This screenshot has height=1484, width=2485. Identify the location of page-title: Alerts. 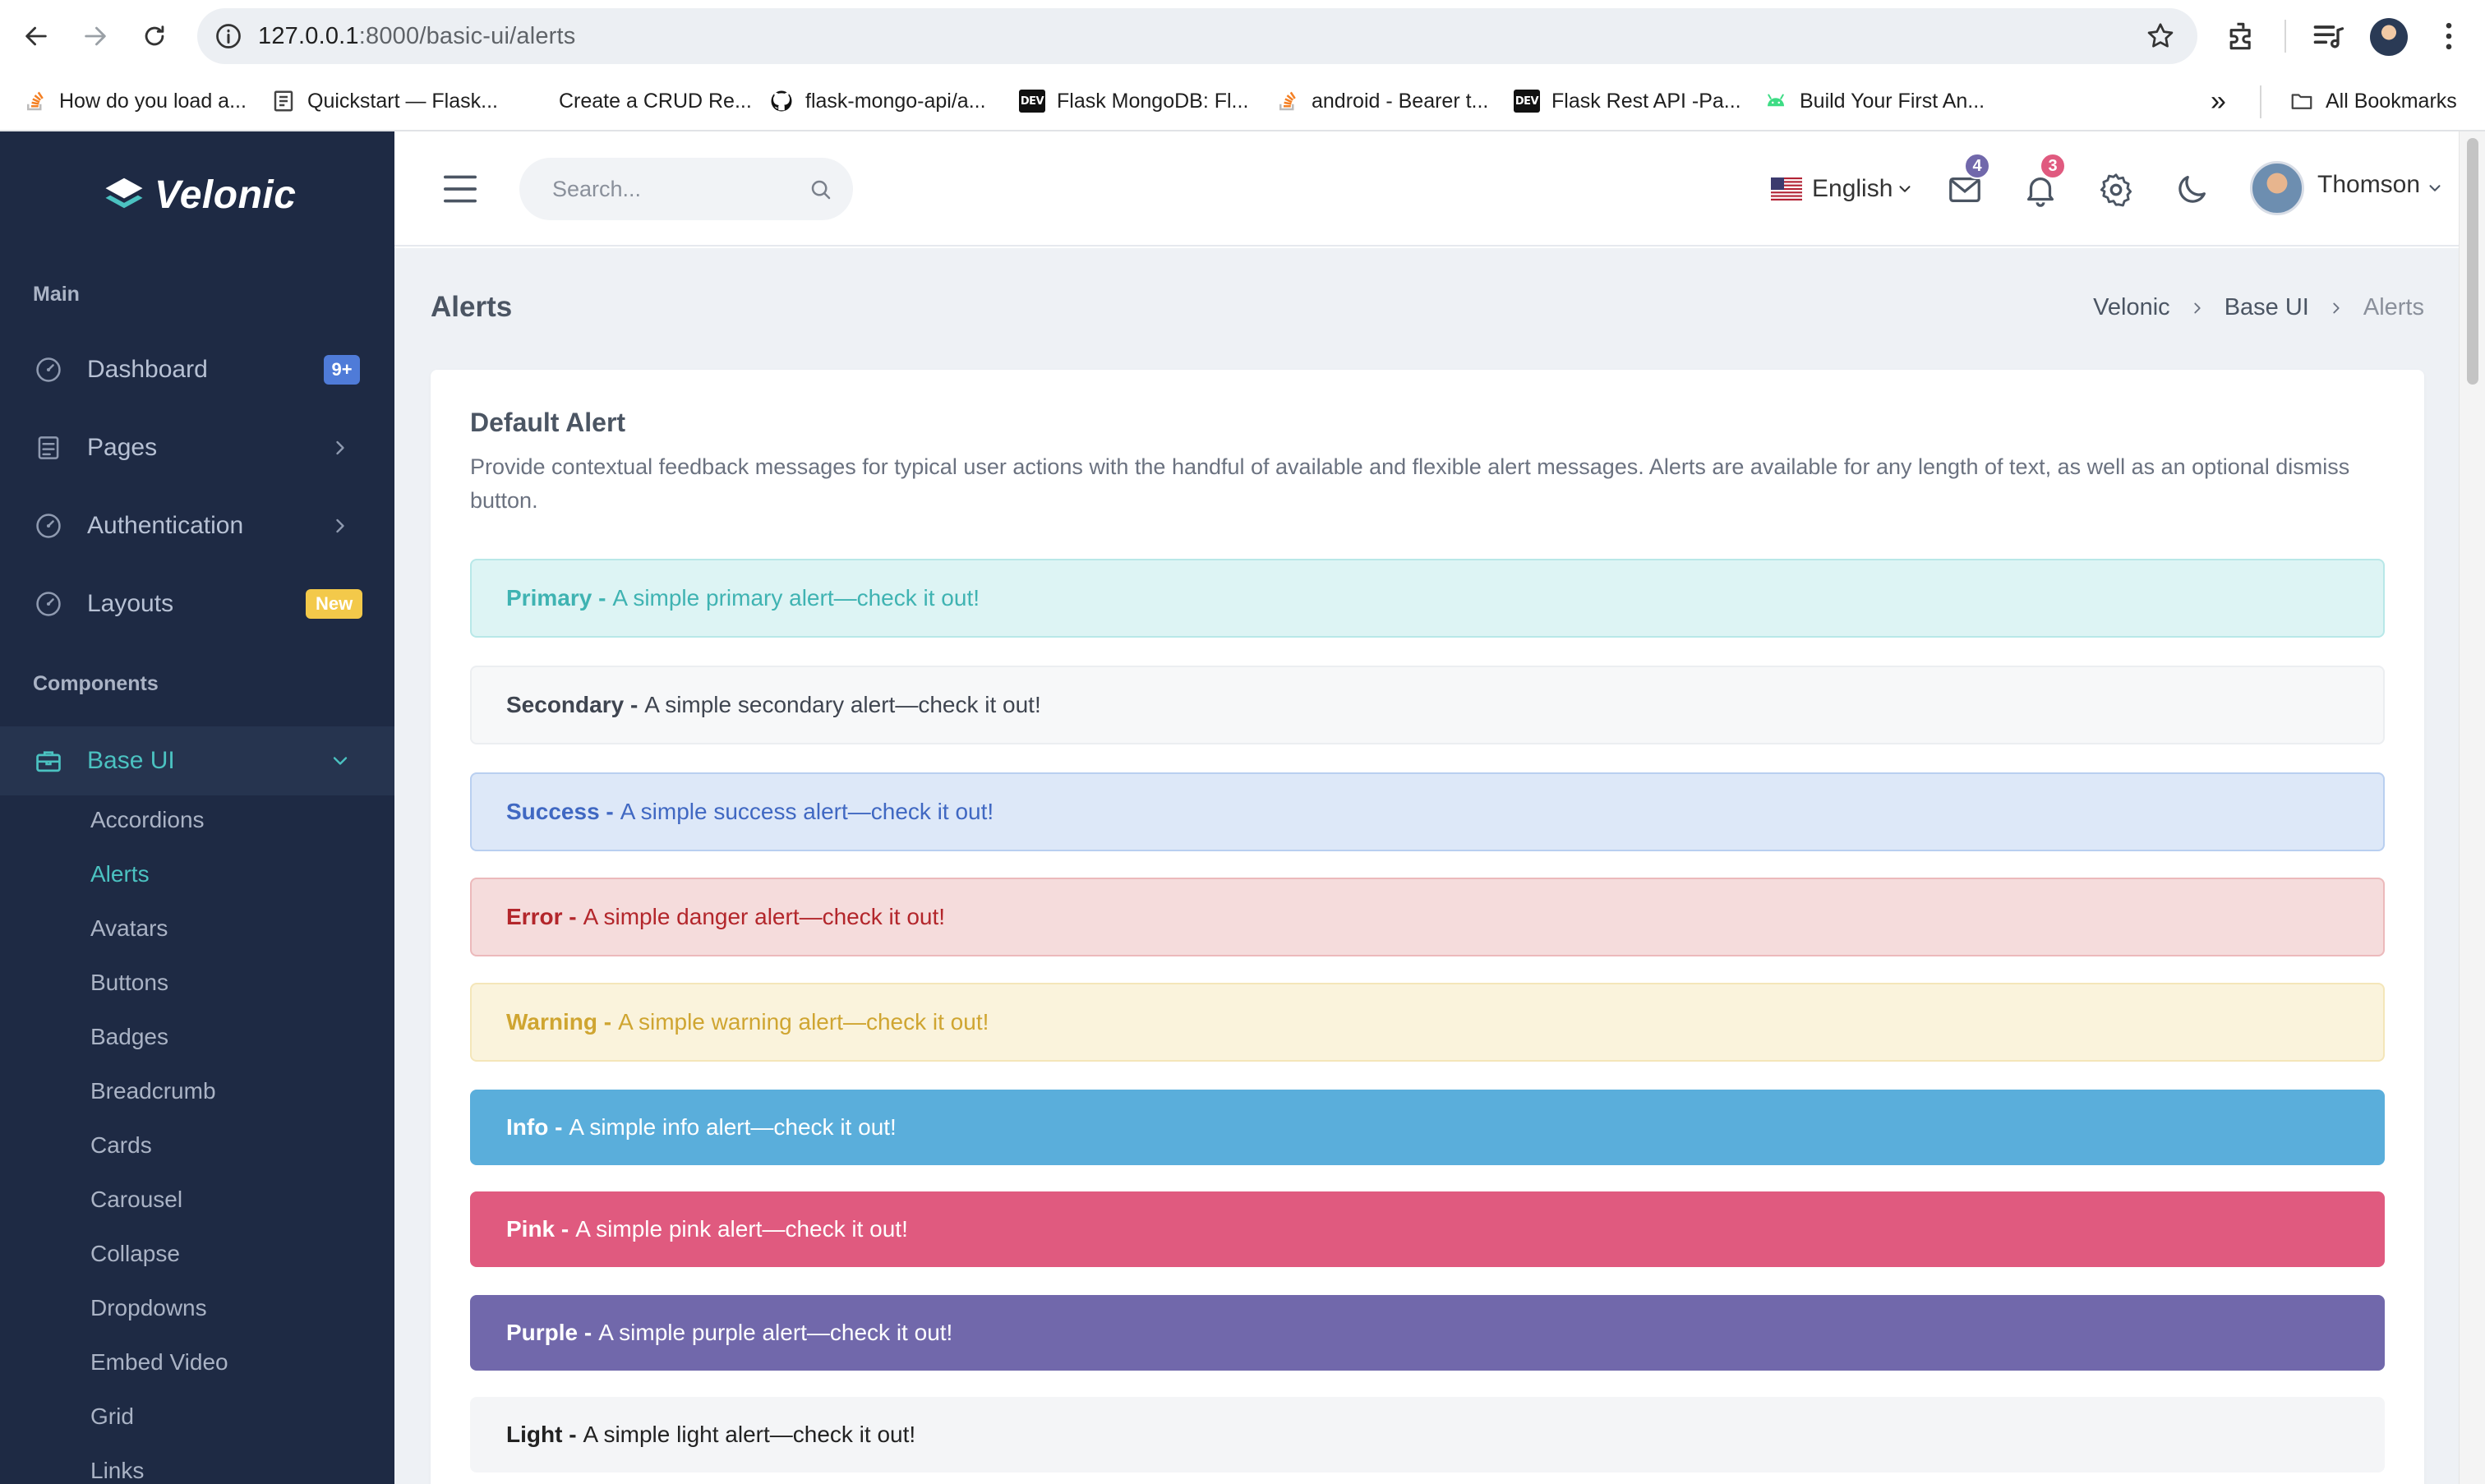
(472, 307).